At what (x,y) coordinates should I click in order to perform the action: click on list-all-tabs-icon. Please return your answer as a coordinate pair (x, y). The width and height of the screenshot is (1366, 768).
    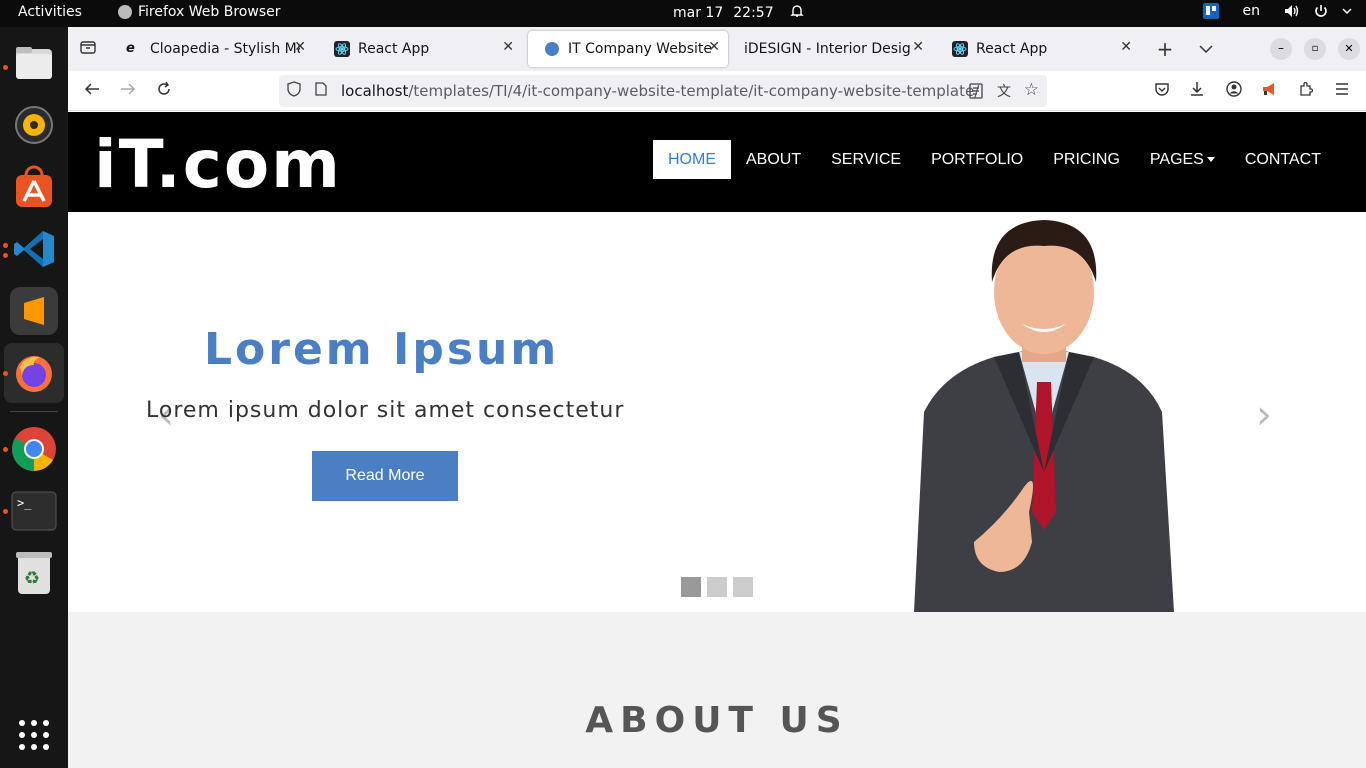
    Looking at the image, I should click on (1206, 49).